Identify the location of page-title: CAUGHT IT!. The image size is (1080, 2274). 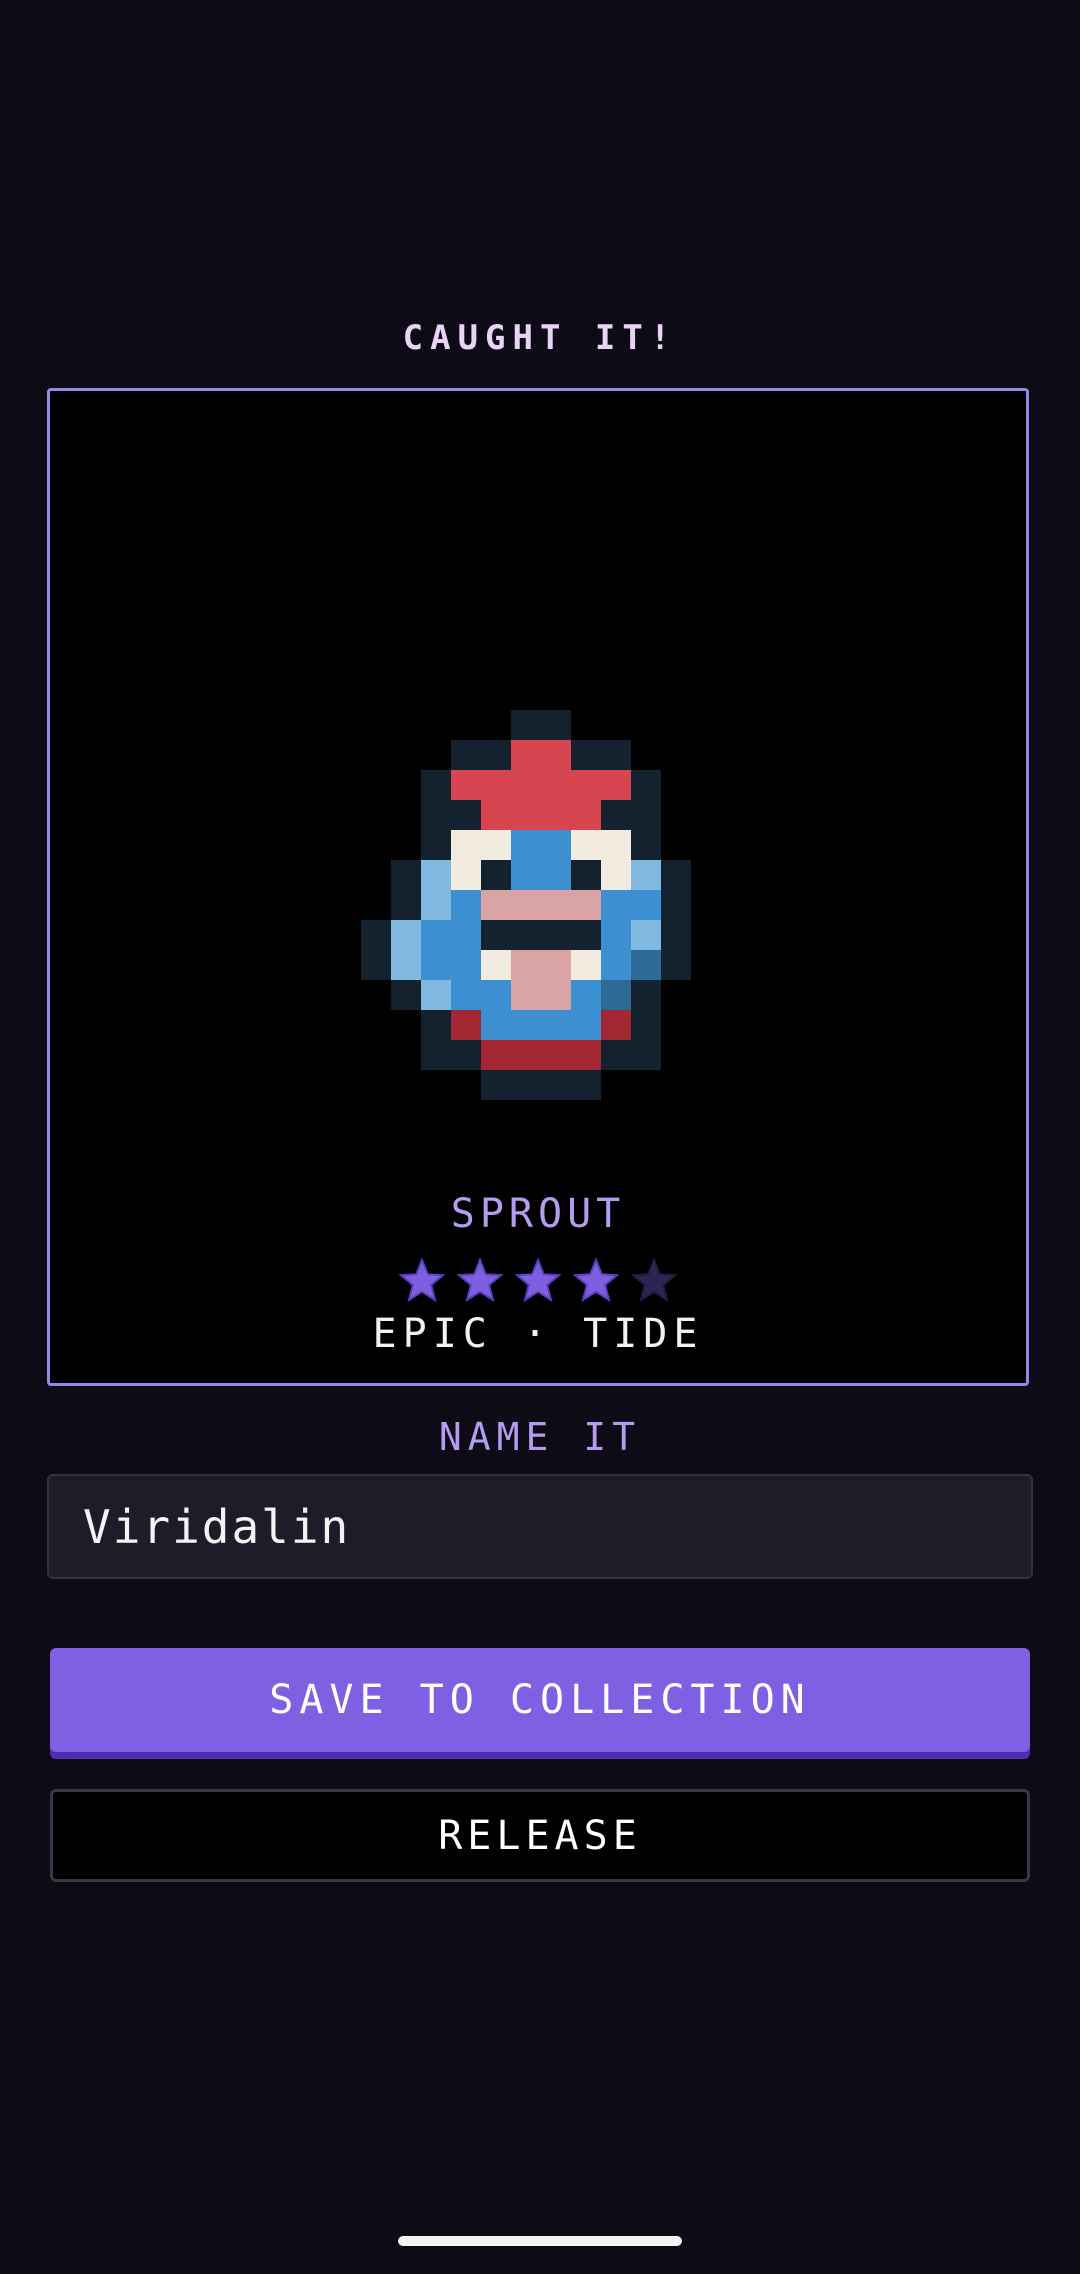
(540, 338).